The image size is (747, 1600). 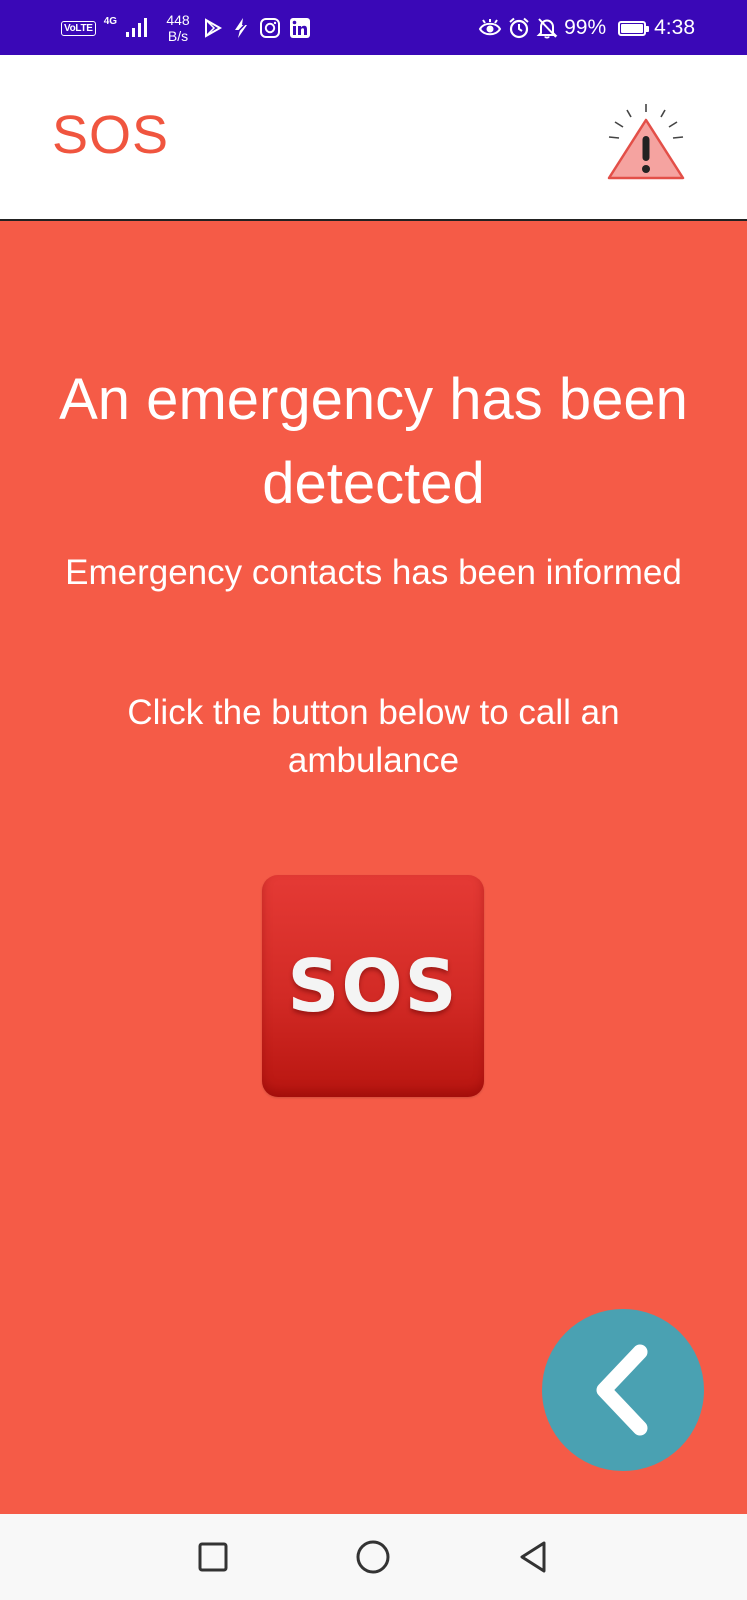 What do you see at coordinates (547, 28) in the screenshot?
I see `notifications-off-icon` at bounding box center [547, 28].